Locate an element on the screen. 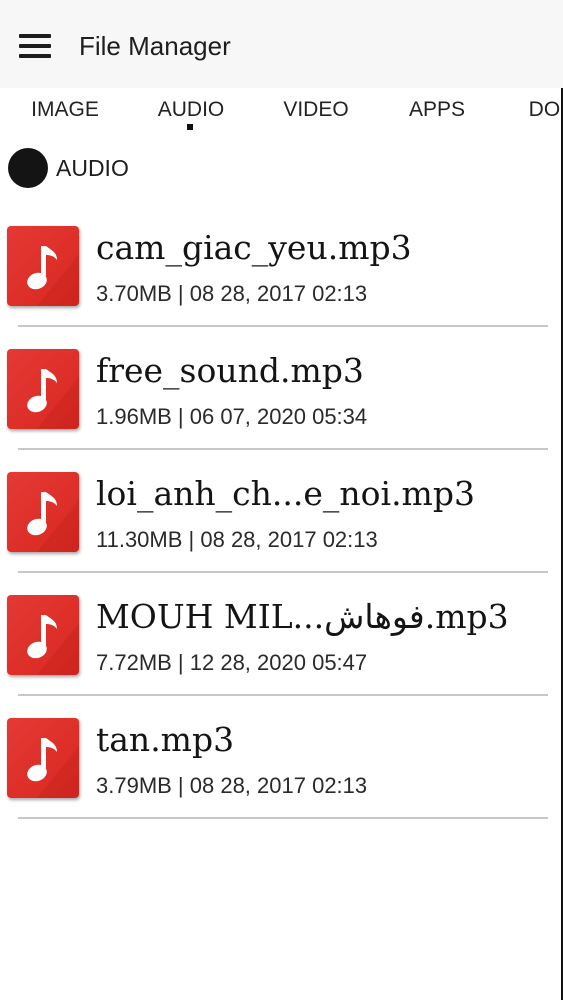 The height and width of the screenshot is (1000, 563). tab-video: VIDEO is located at coordinates (315, 110).